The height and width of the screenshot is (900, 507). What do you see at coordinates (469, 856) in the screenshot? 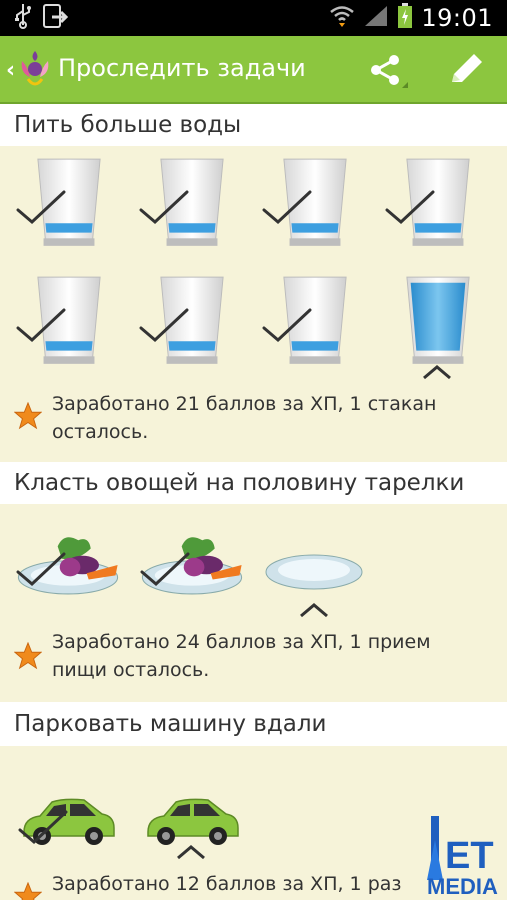
I see `watermark-text-top: ЕТ` at bounding box center [469, 856].